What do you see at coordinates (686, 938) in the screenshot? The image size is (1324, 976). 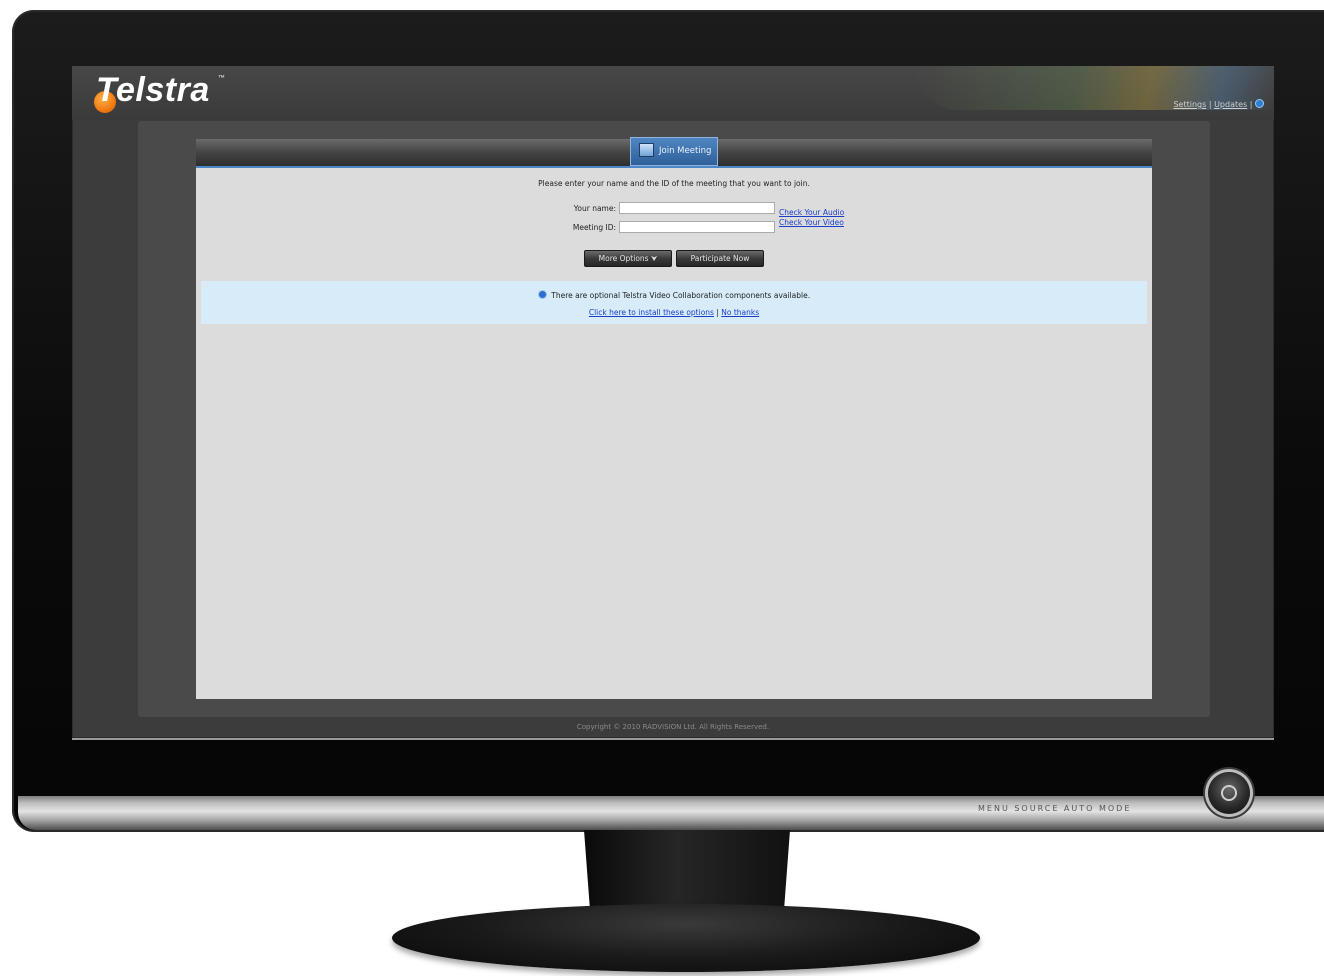 I see `monitor-stand-base` at bounding box center [686, 938].